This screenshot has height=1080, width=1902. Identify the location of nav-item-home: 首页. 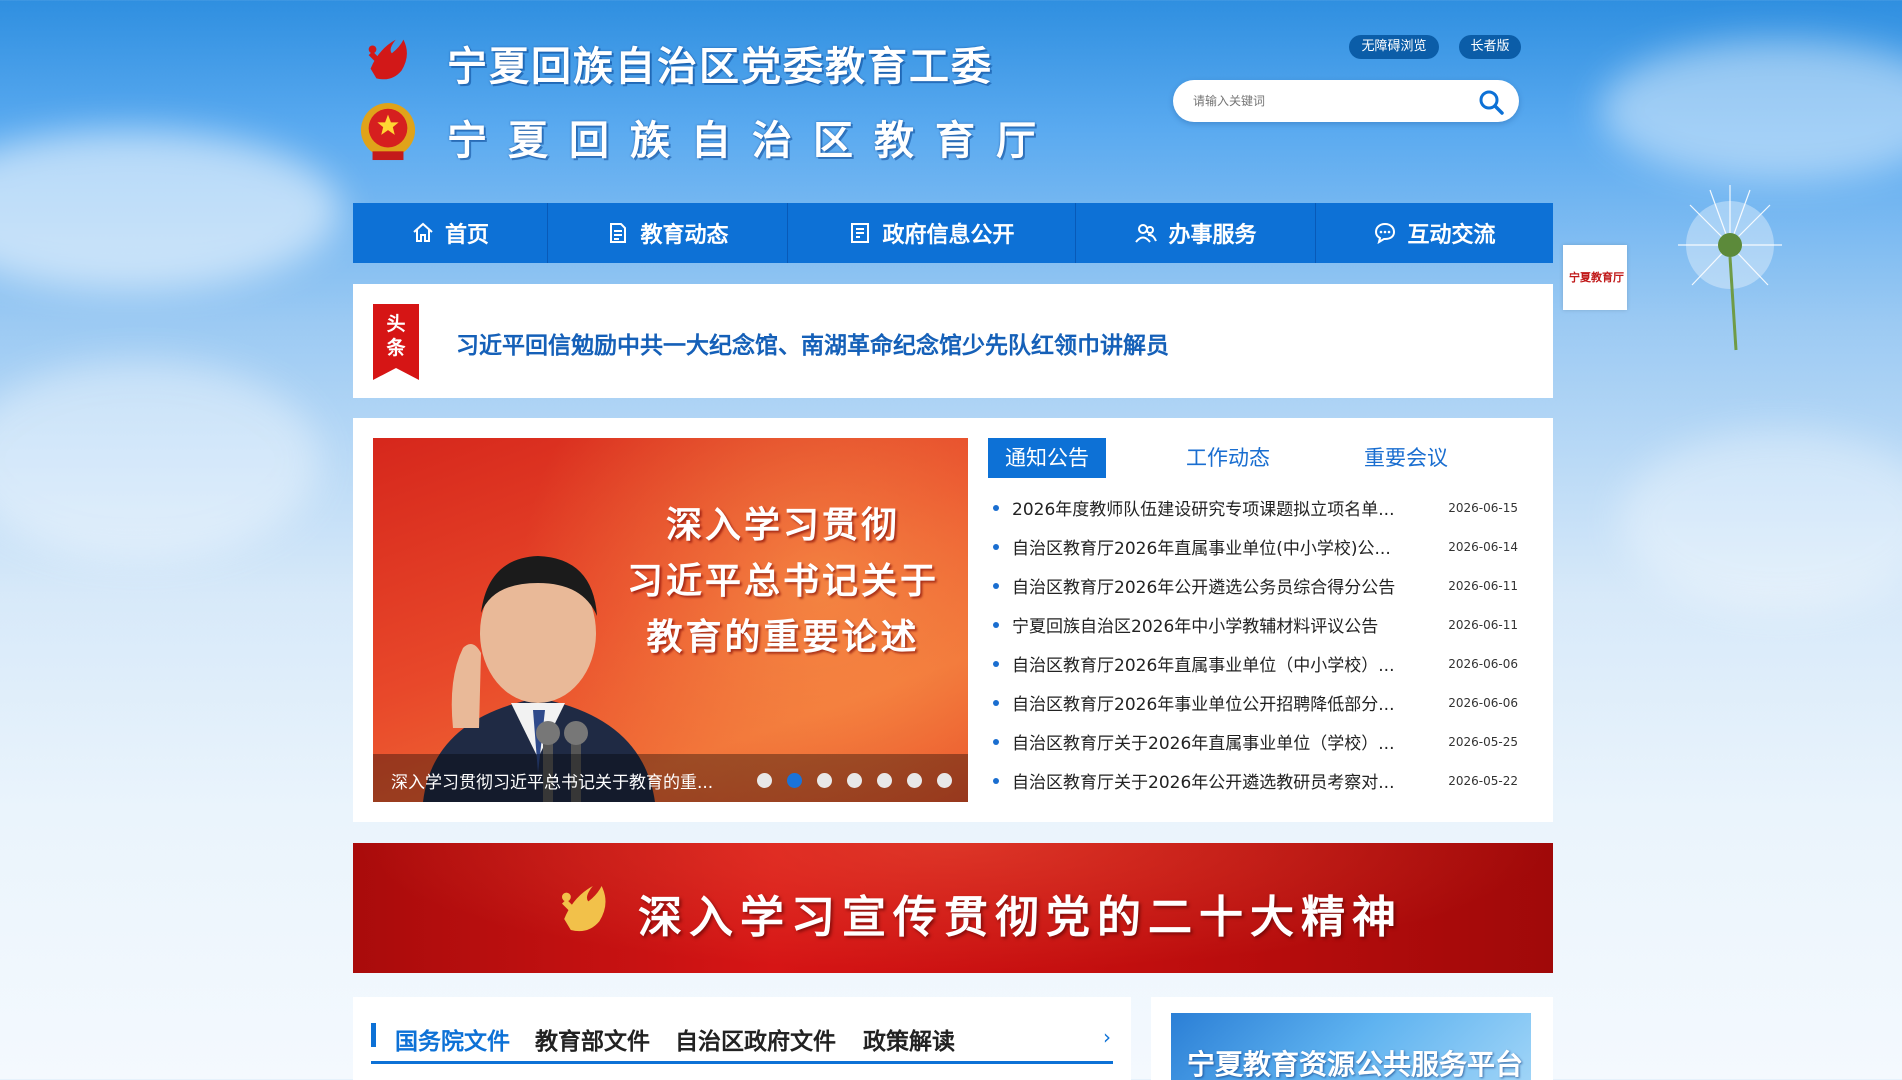
(450, 233).